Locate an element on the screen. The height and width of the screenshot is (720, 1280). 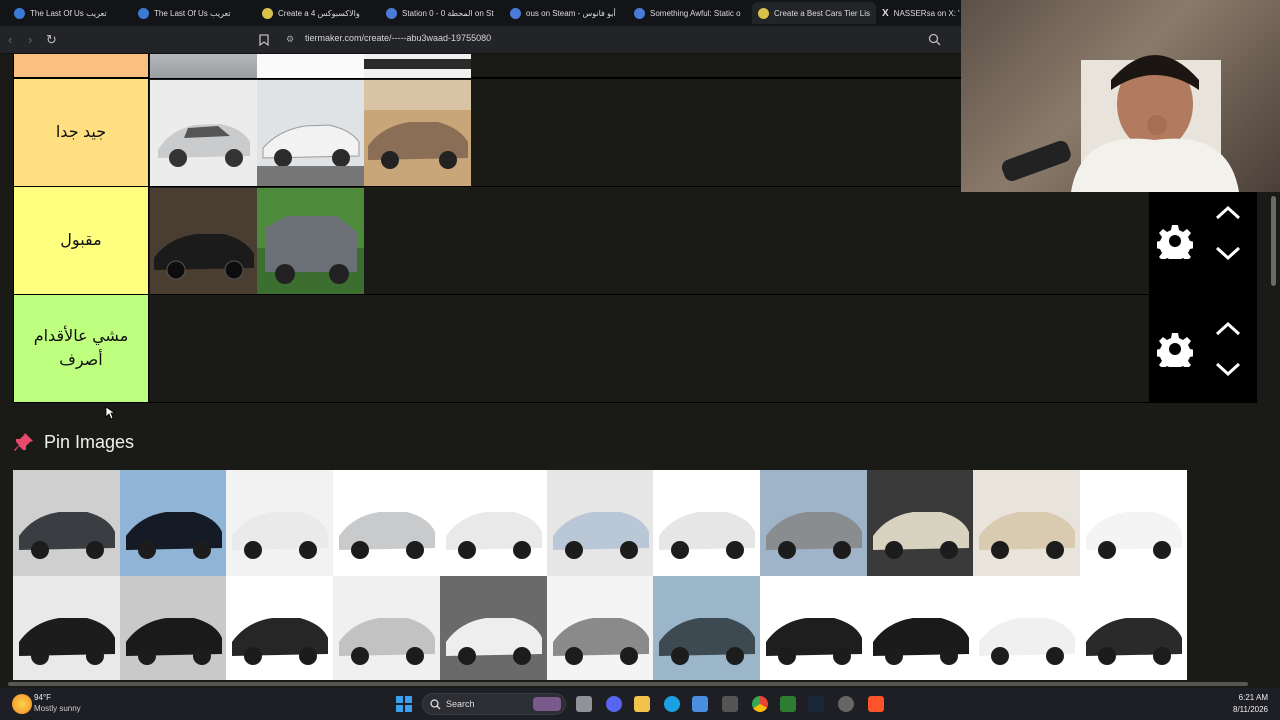
xbox-icon is located at coordinates (788, 704).